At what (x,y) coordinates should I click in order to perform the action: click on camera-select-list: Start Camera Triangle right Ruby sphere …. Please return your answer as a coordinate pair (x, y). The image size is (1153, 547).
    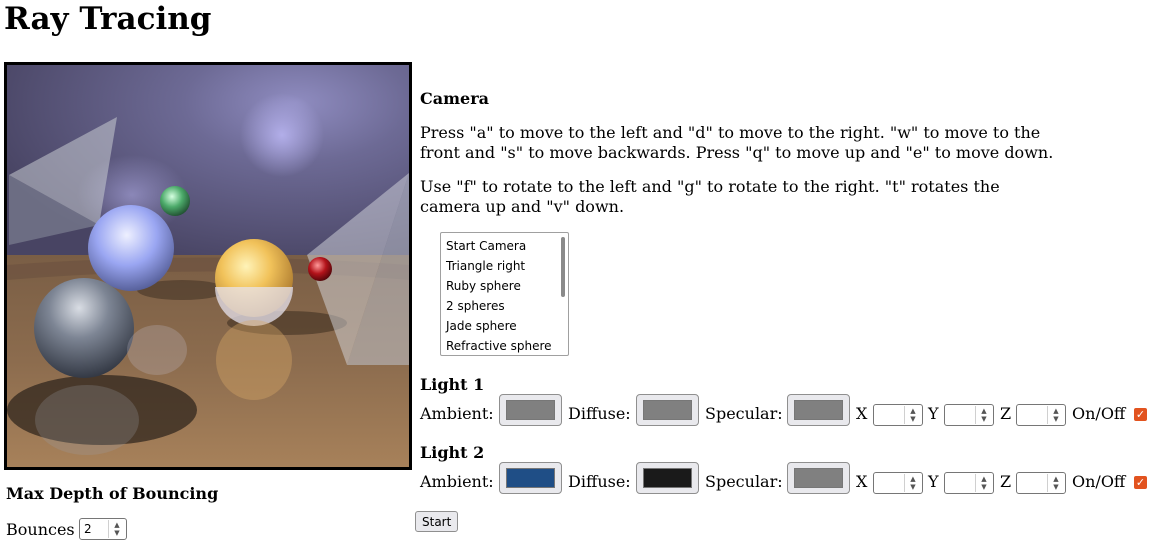
    Looking at the image, I should click on (504, 294).